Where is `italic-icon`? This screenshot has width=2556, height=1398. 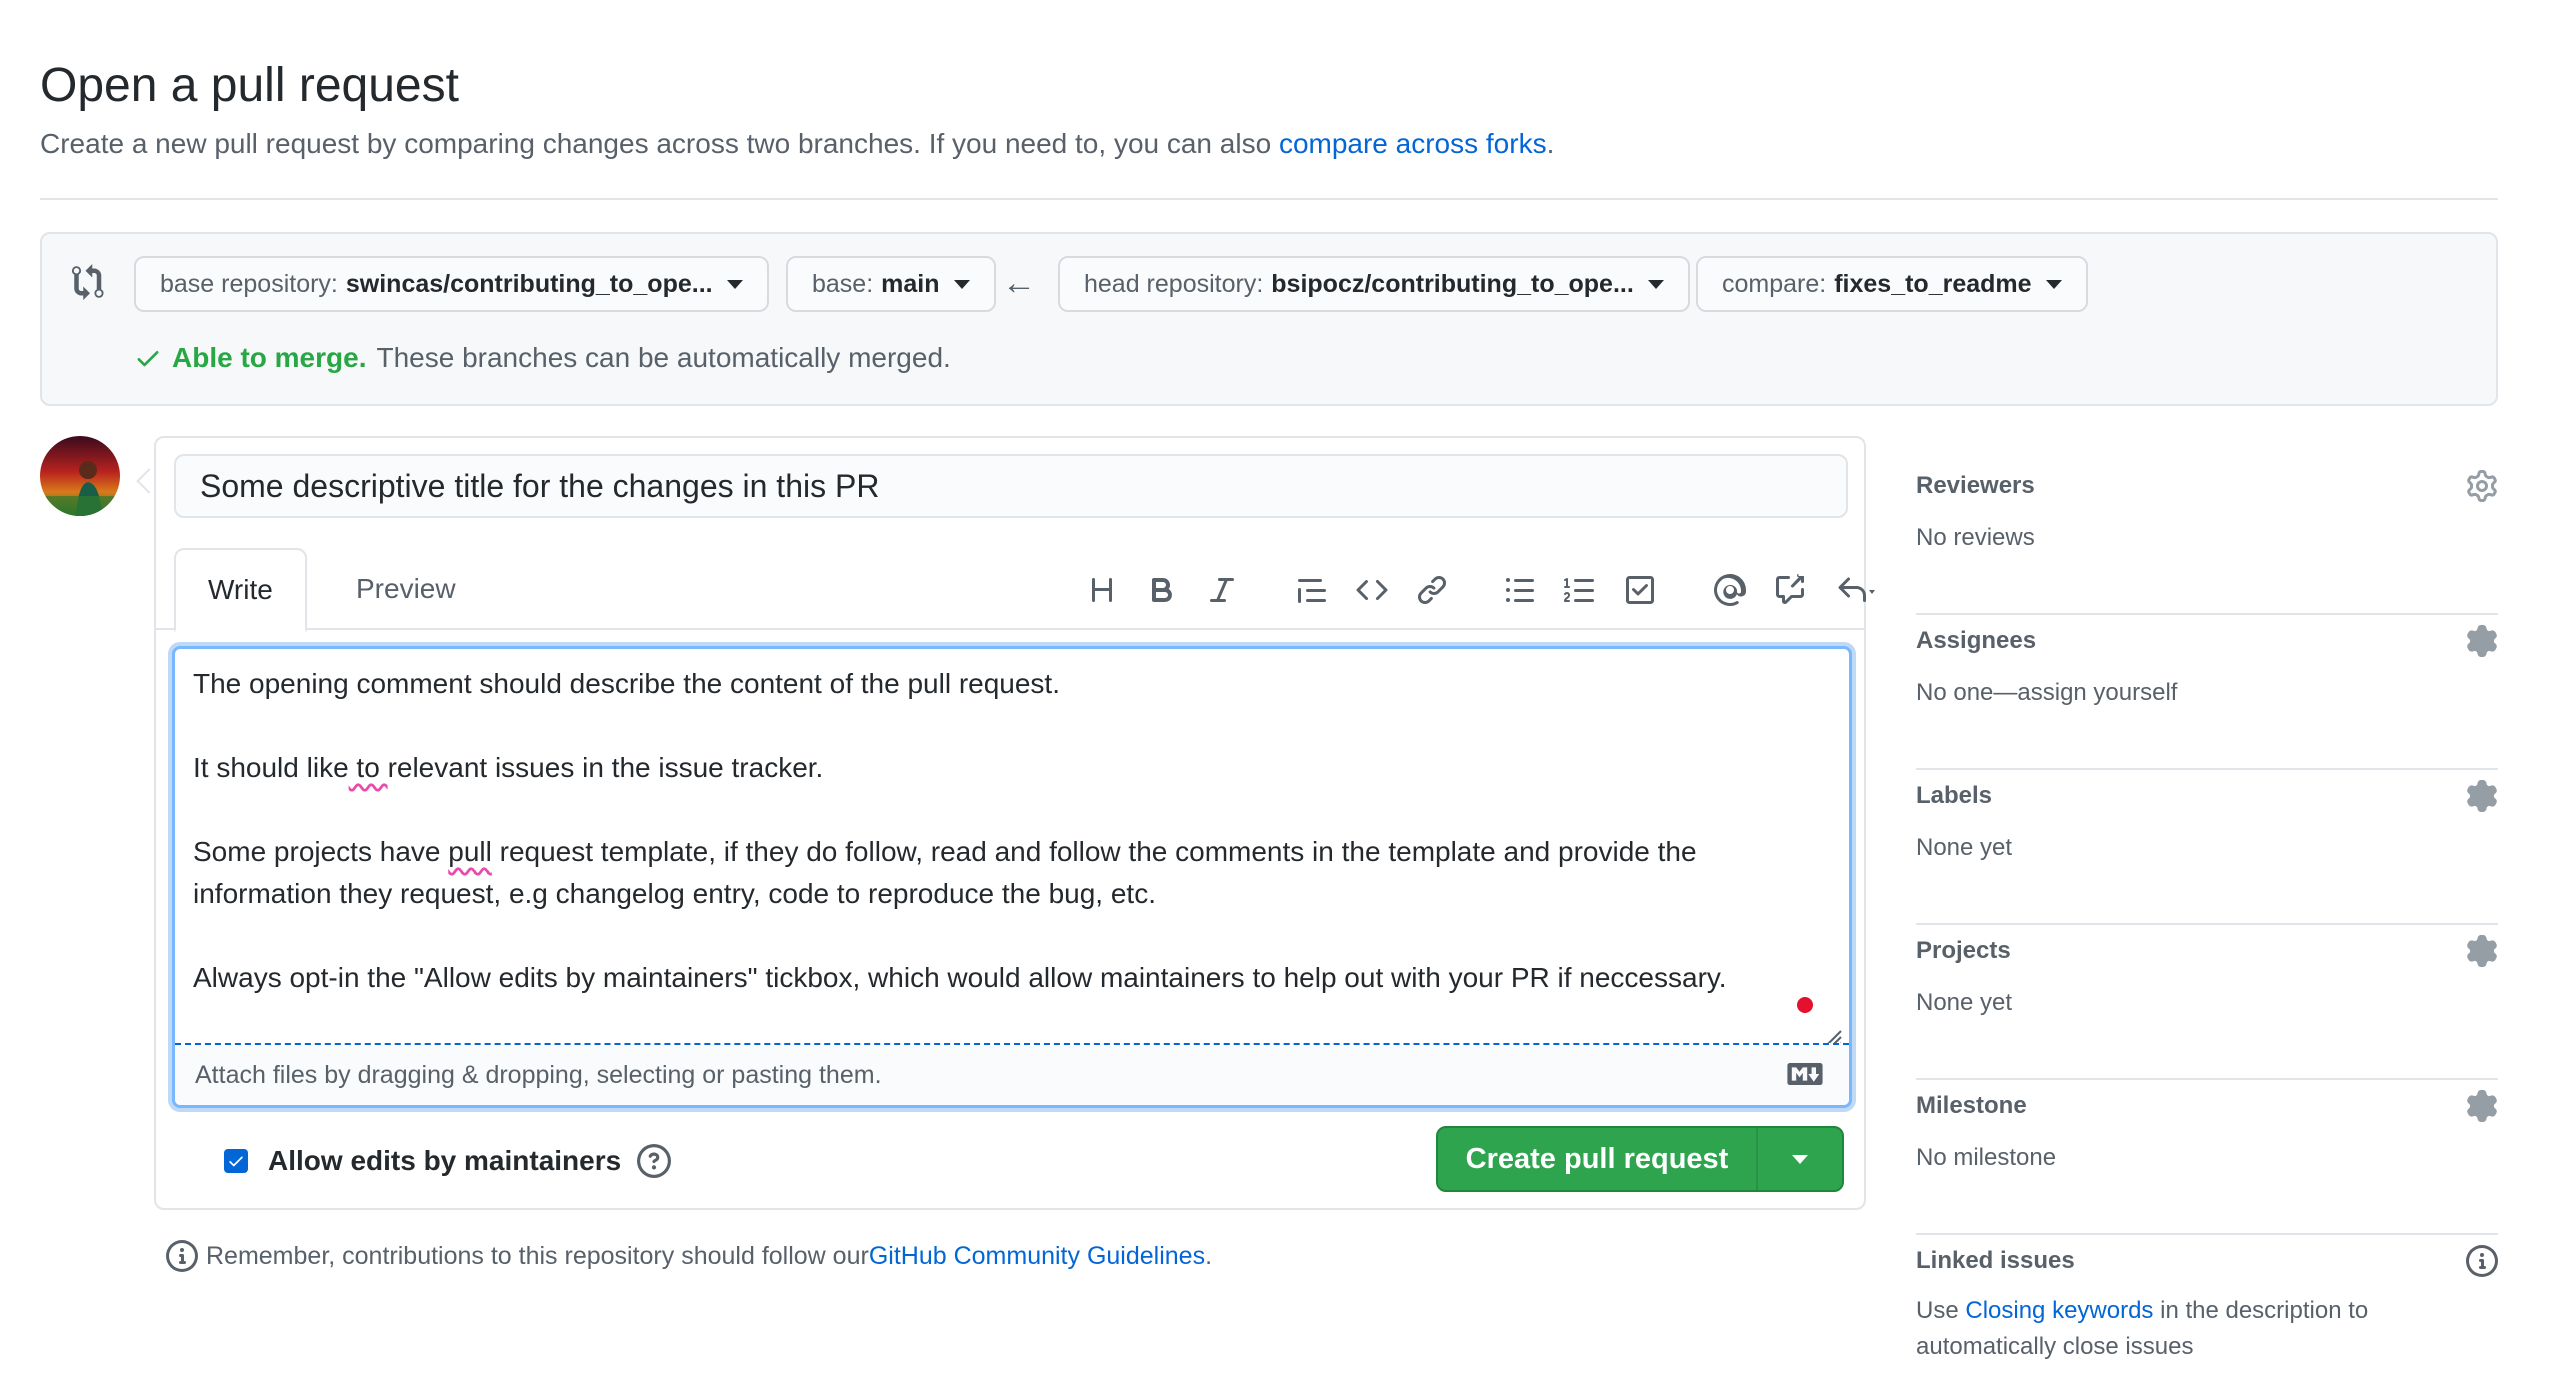
italic-icon is located at coordinates (1222, 590).